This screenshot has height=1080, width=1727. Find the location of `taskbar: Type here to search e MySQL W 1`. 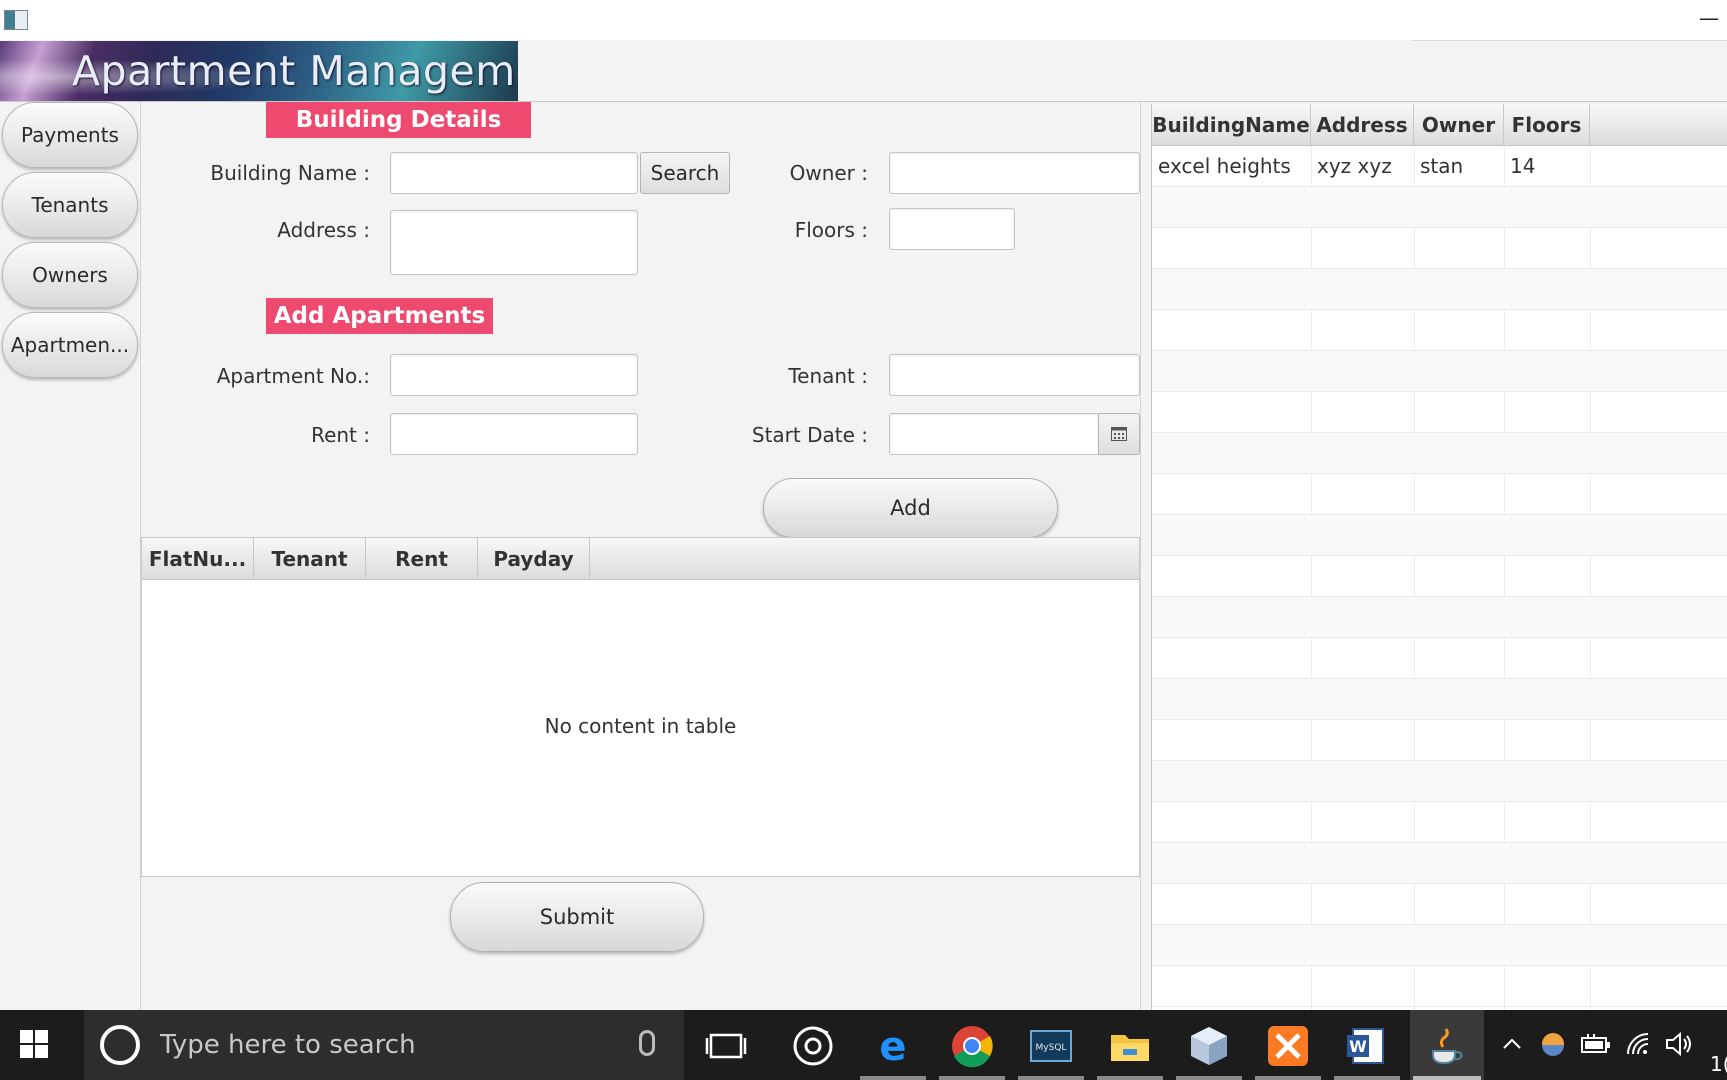

taskbar: Type here to search e MySQL W 1 is located at coordinates (863, 1045).